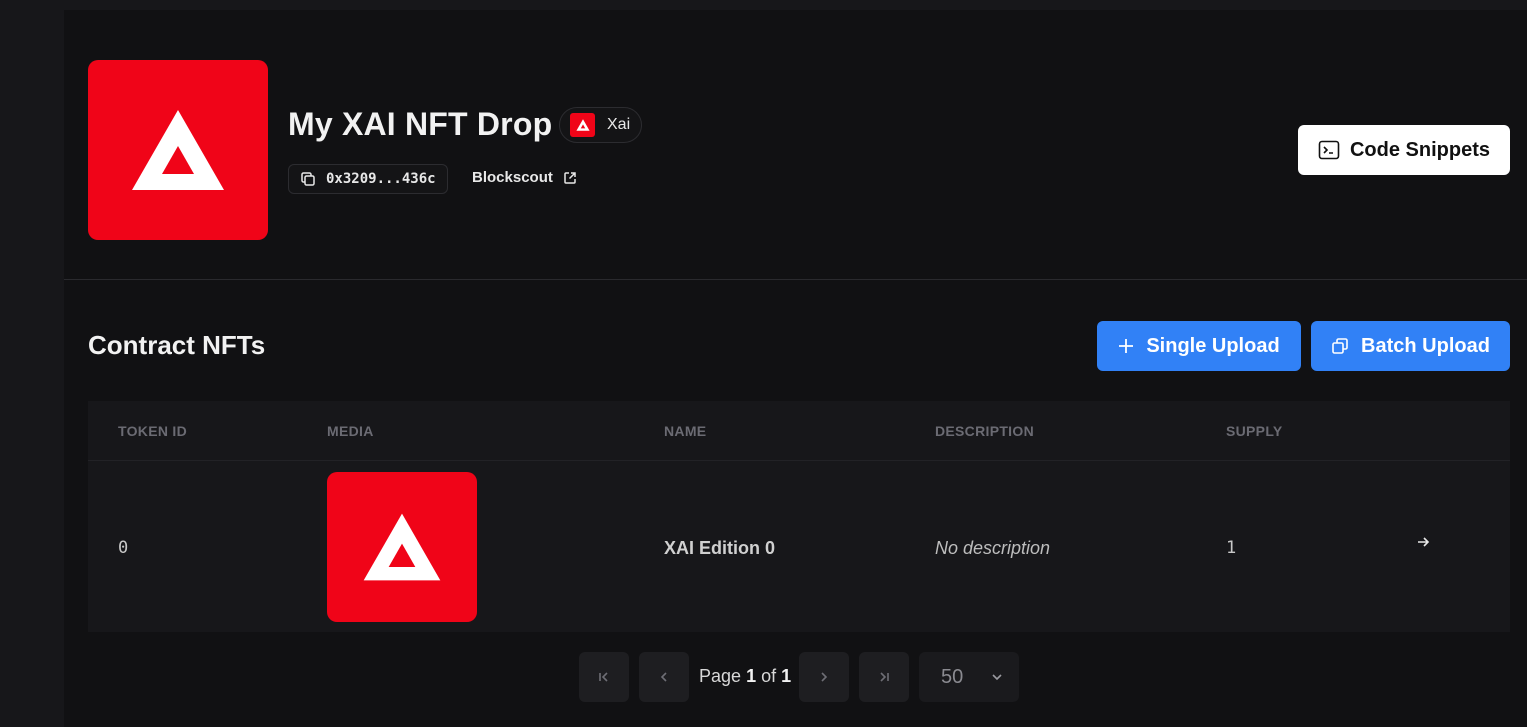 This screenshot has width=1527, height=727. What do you see at coordinates (1329, 150) in the screenshot?
I see `terminal-icon` at bounding box center [1329, 150].